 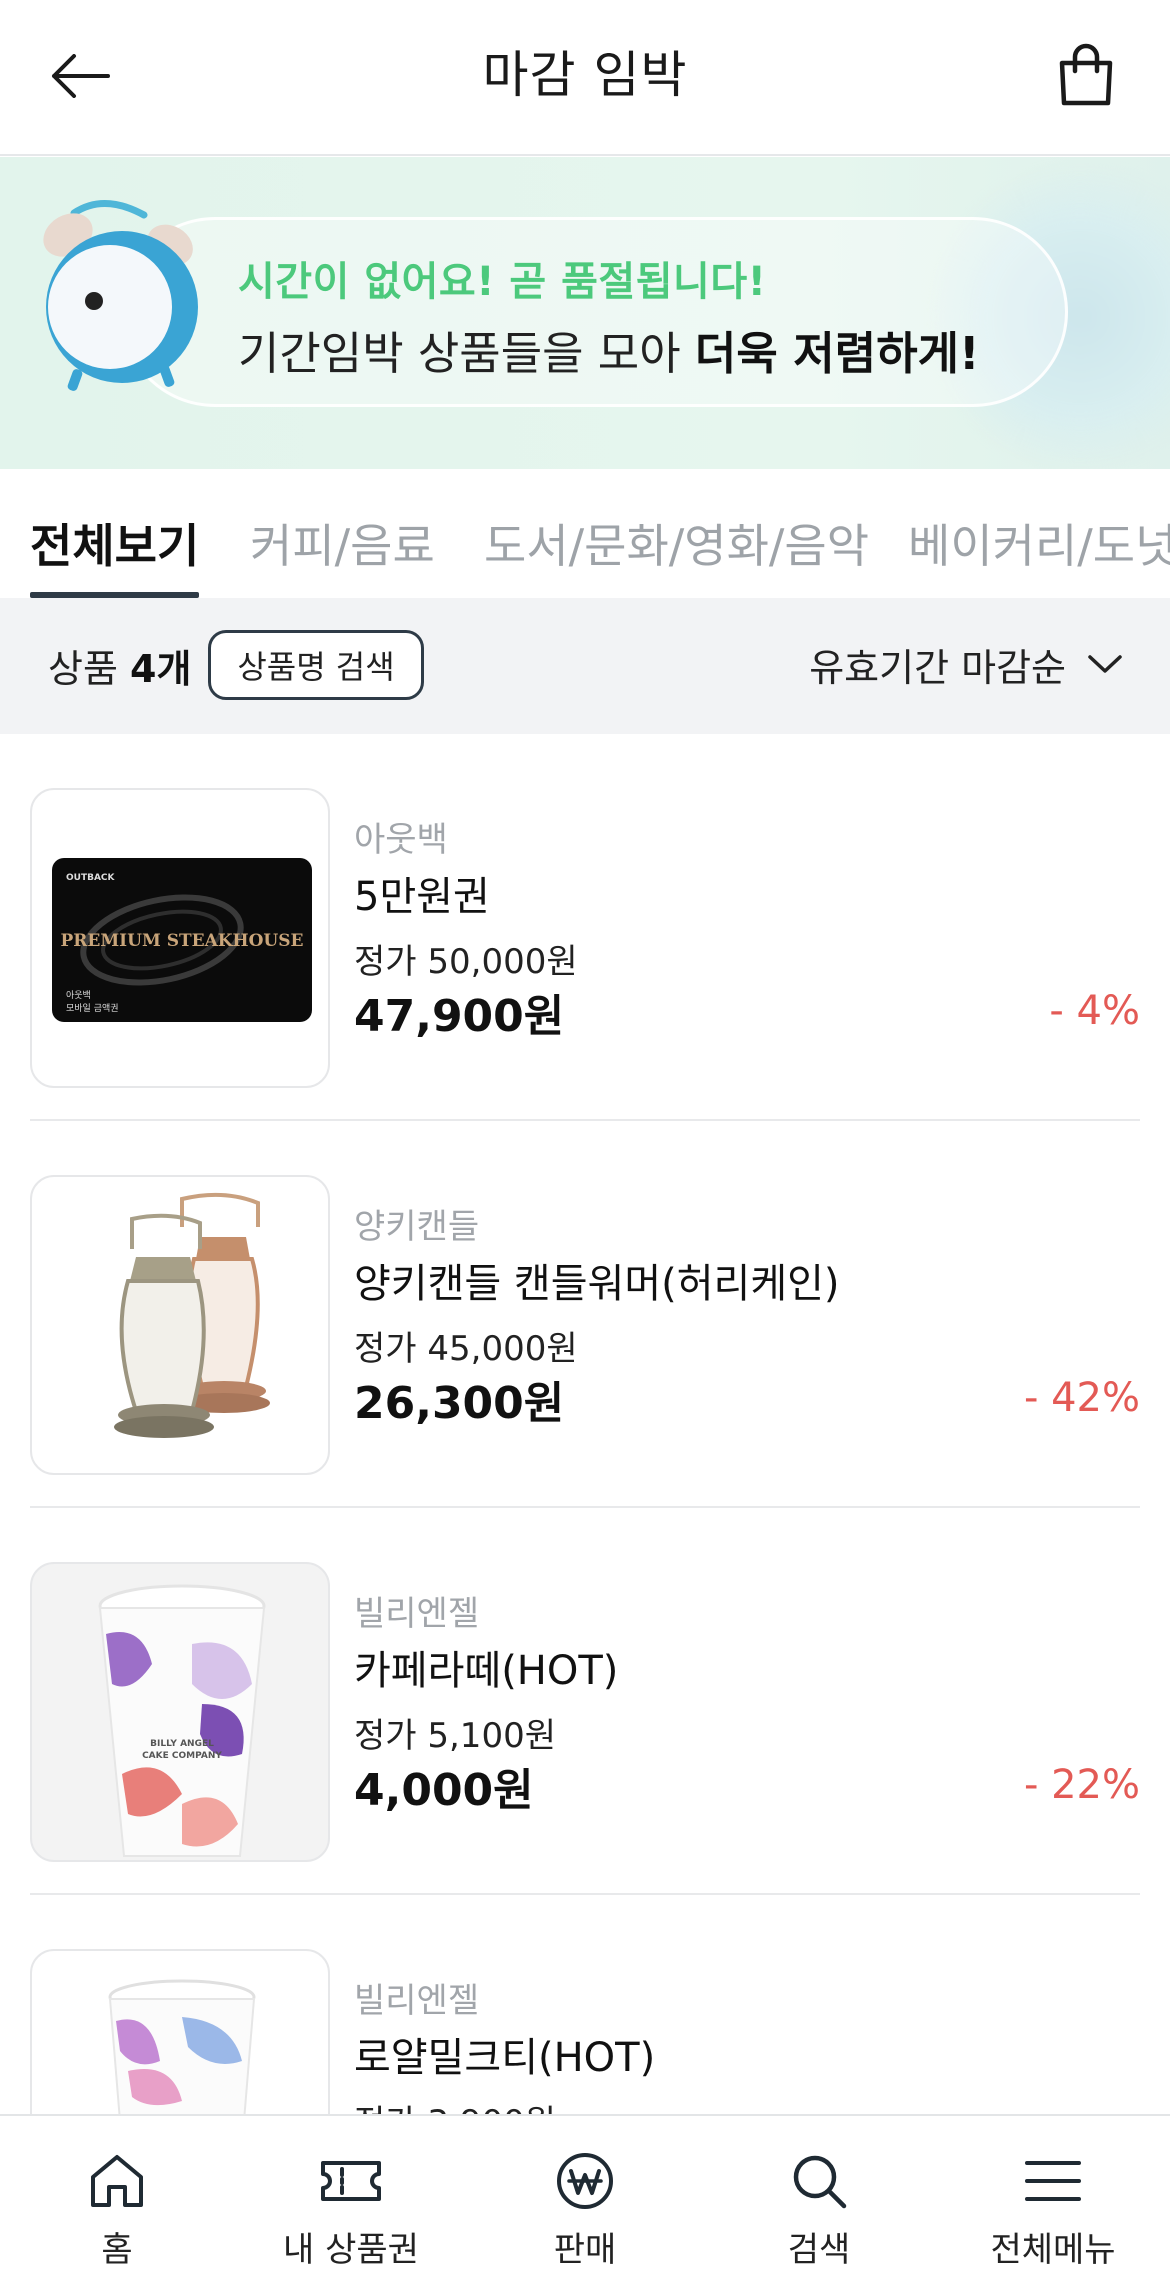 What do you see at coordinates (92, 1008) in the screenshot?
I see `outback-card-caption-2: 모바일 금액권` at bounding box center [92, 1008].